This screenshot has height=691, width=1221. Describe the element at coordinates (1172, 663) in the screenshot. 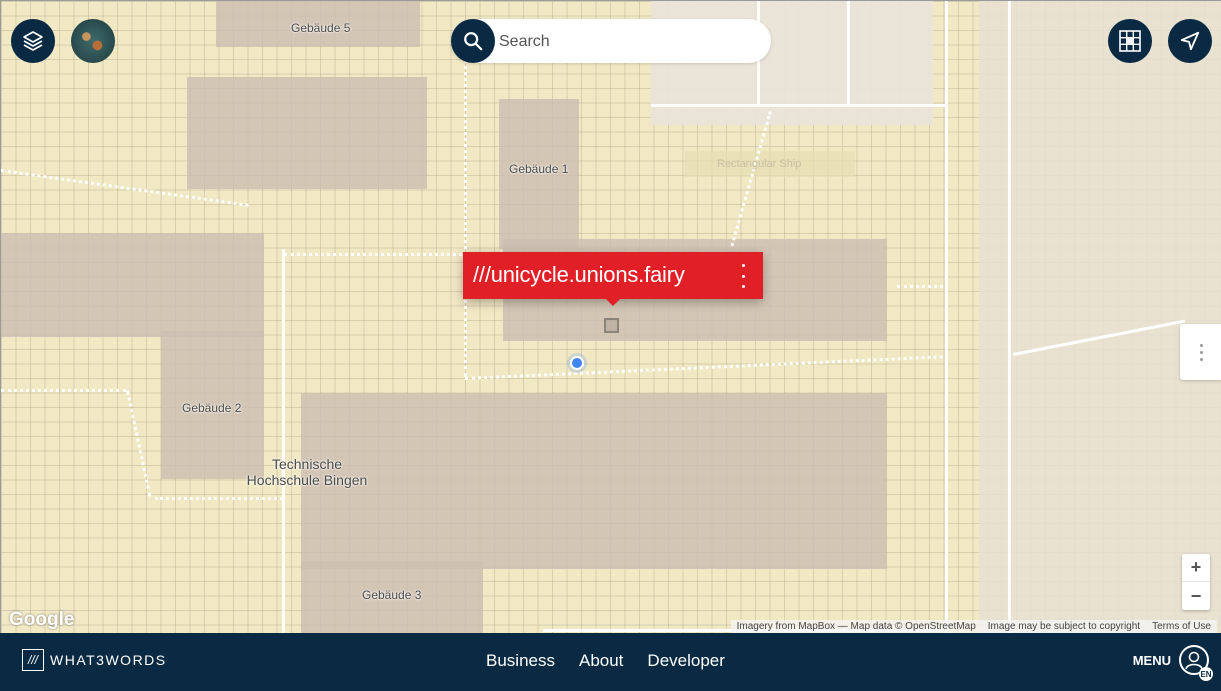

I see `menu-button: MENU EN` at that location.